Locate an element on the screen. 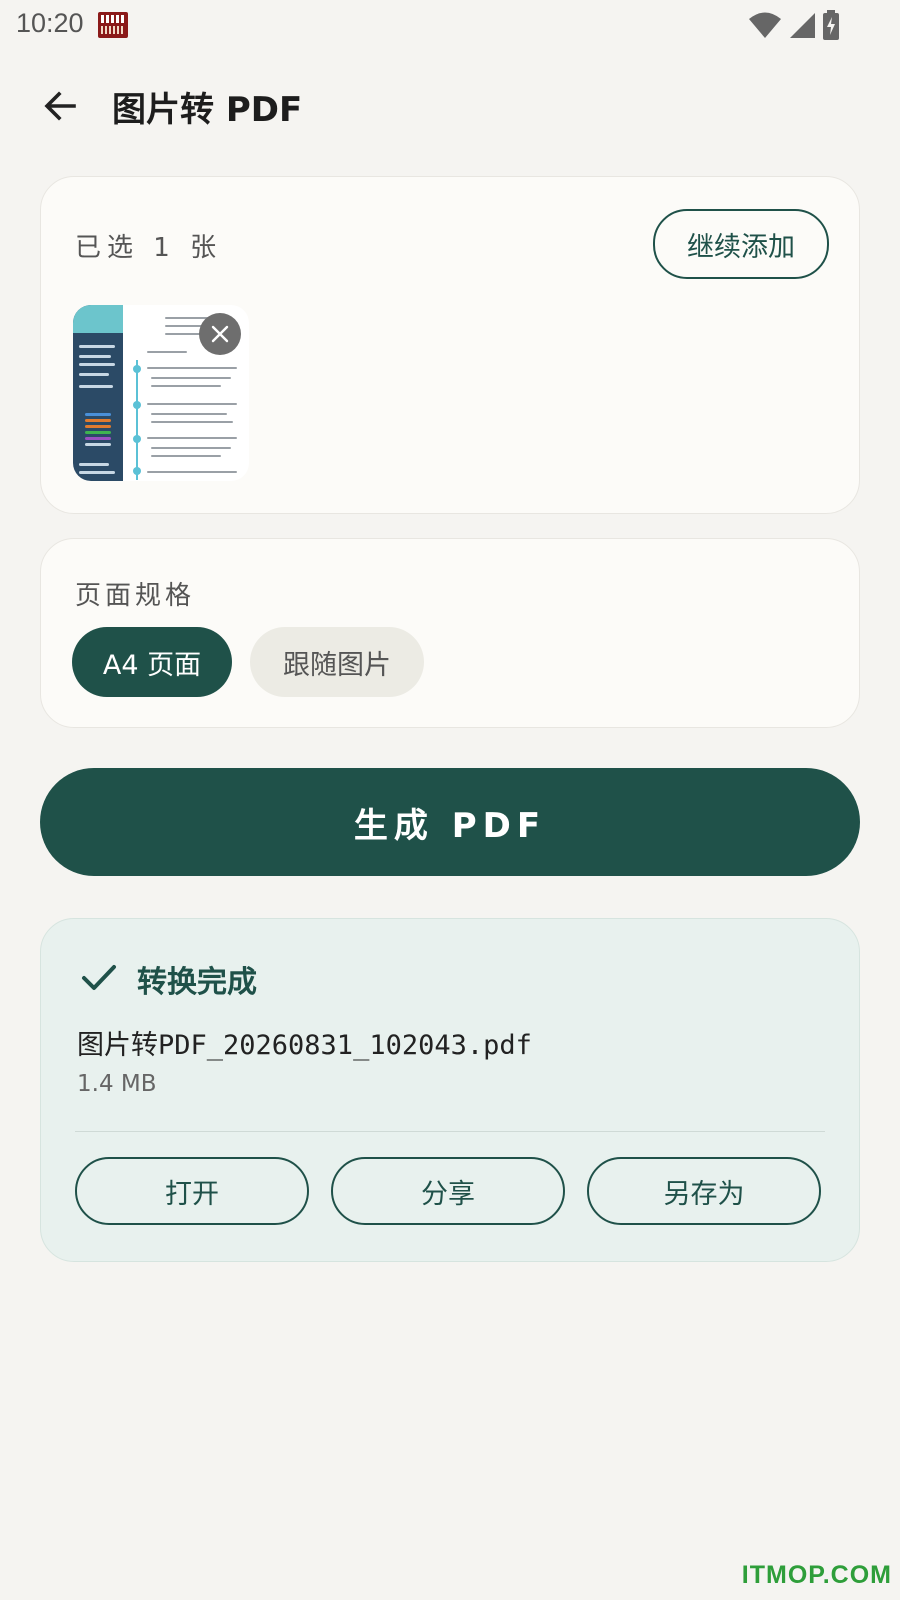  page-size-option-a4: A4 页面 is located at coordinates (152, 662).